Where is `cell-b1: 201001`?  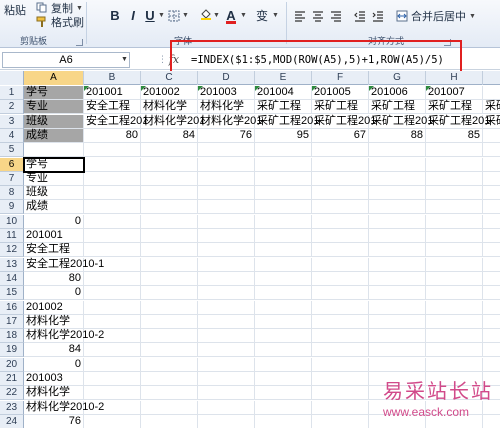
cell-b1: 201001 is located at coordinates (112, 93).